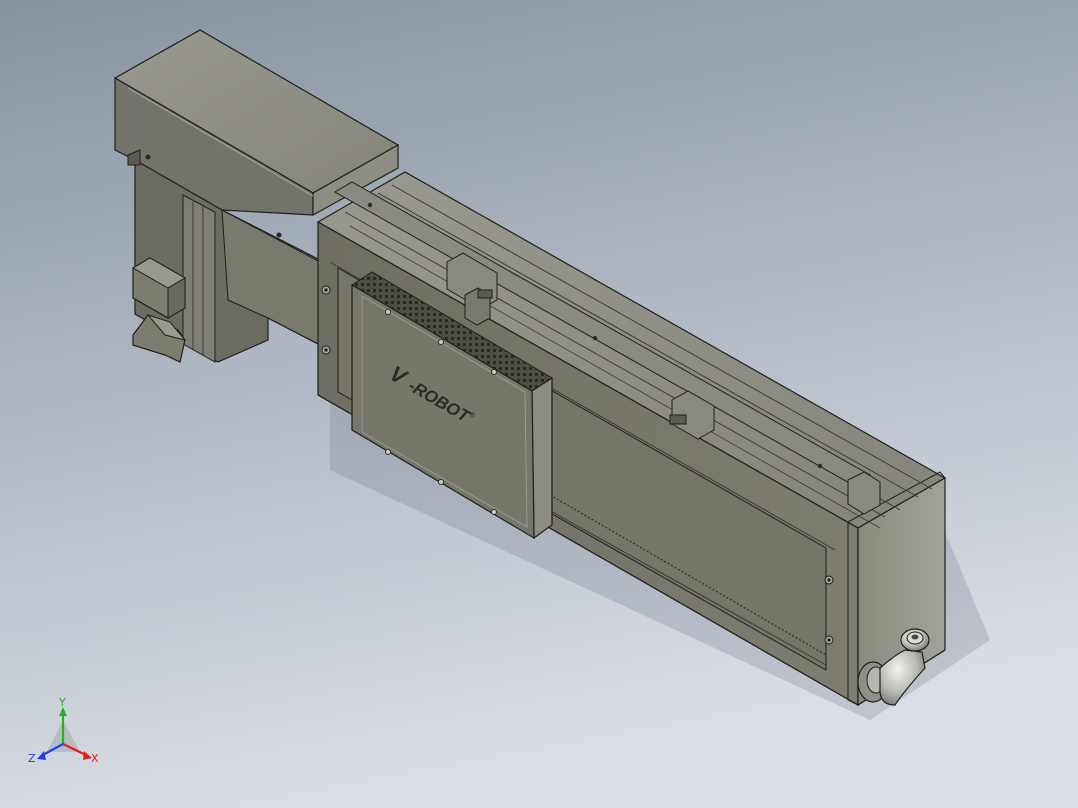 This screenshot has width=1078, height=808. I want to click on y-axis-label: Y, so click(62, 702).